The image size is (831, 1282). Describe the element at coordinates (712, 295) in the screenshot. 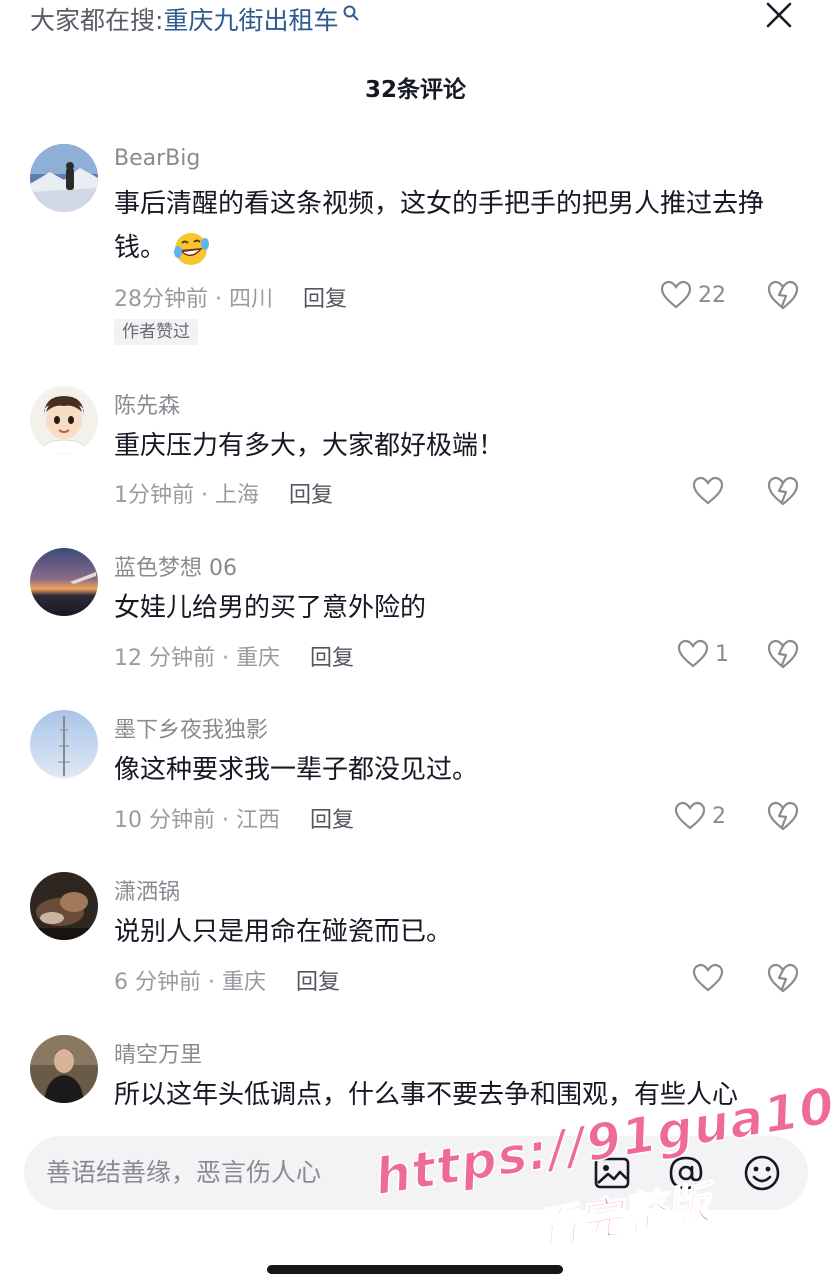

I see `like-count: 22` at that location.